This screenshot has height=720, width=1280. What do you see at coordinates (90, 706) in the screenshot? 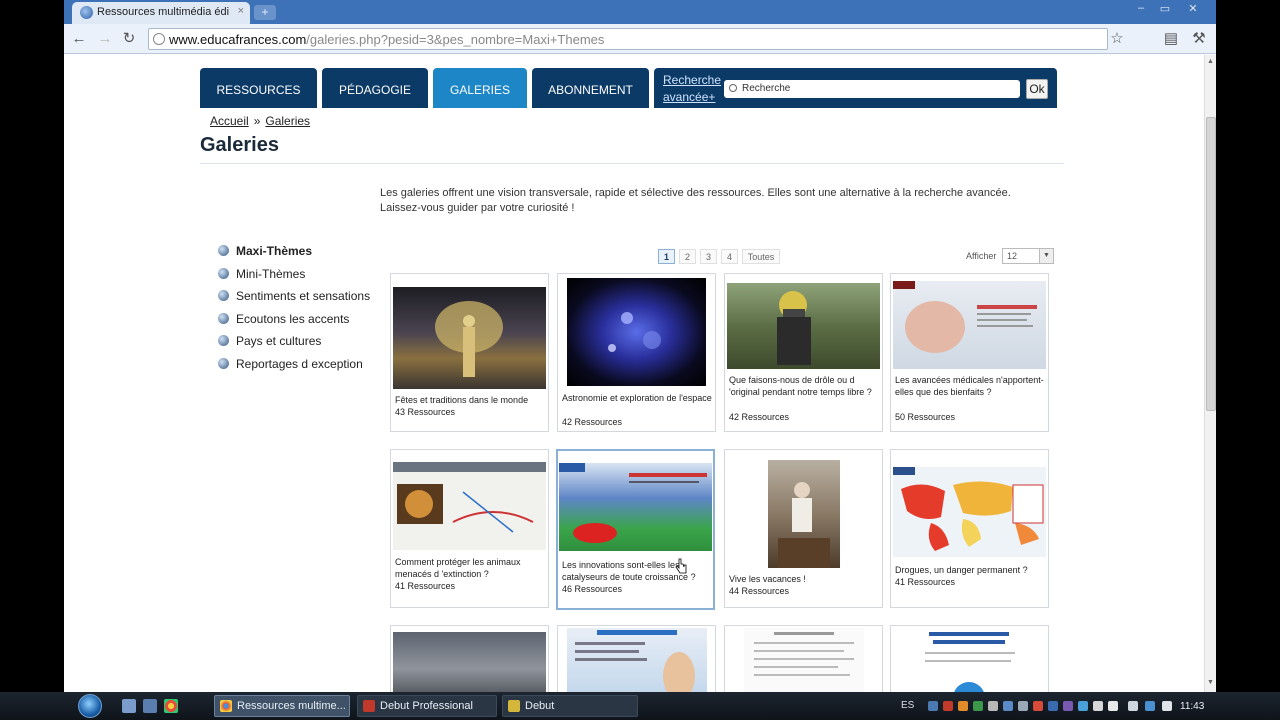
I see `start-button` at bounding box center [90, 706].